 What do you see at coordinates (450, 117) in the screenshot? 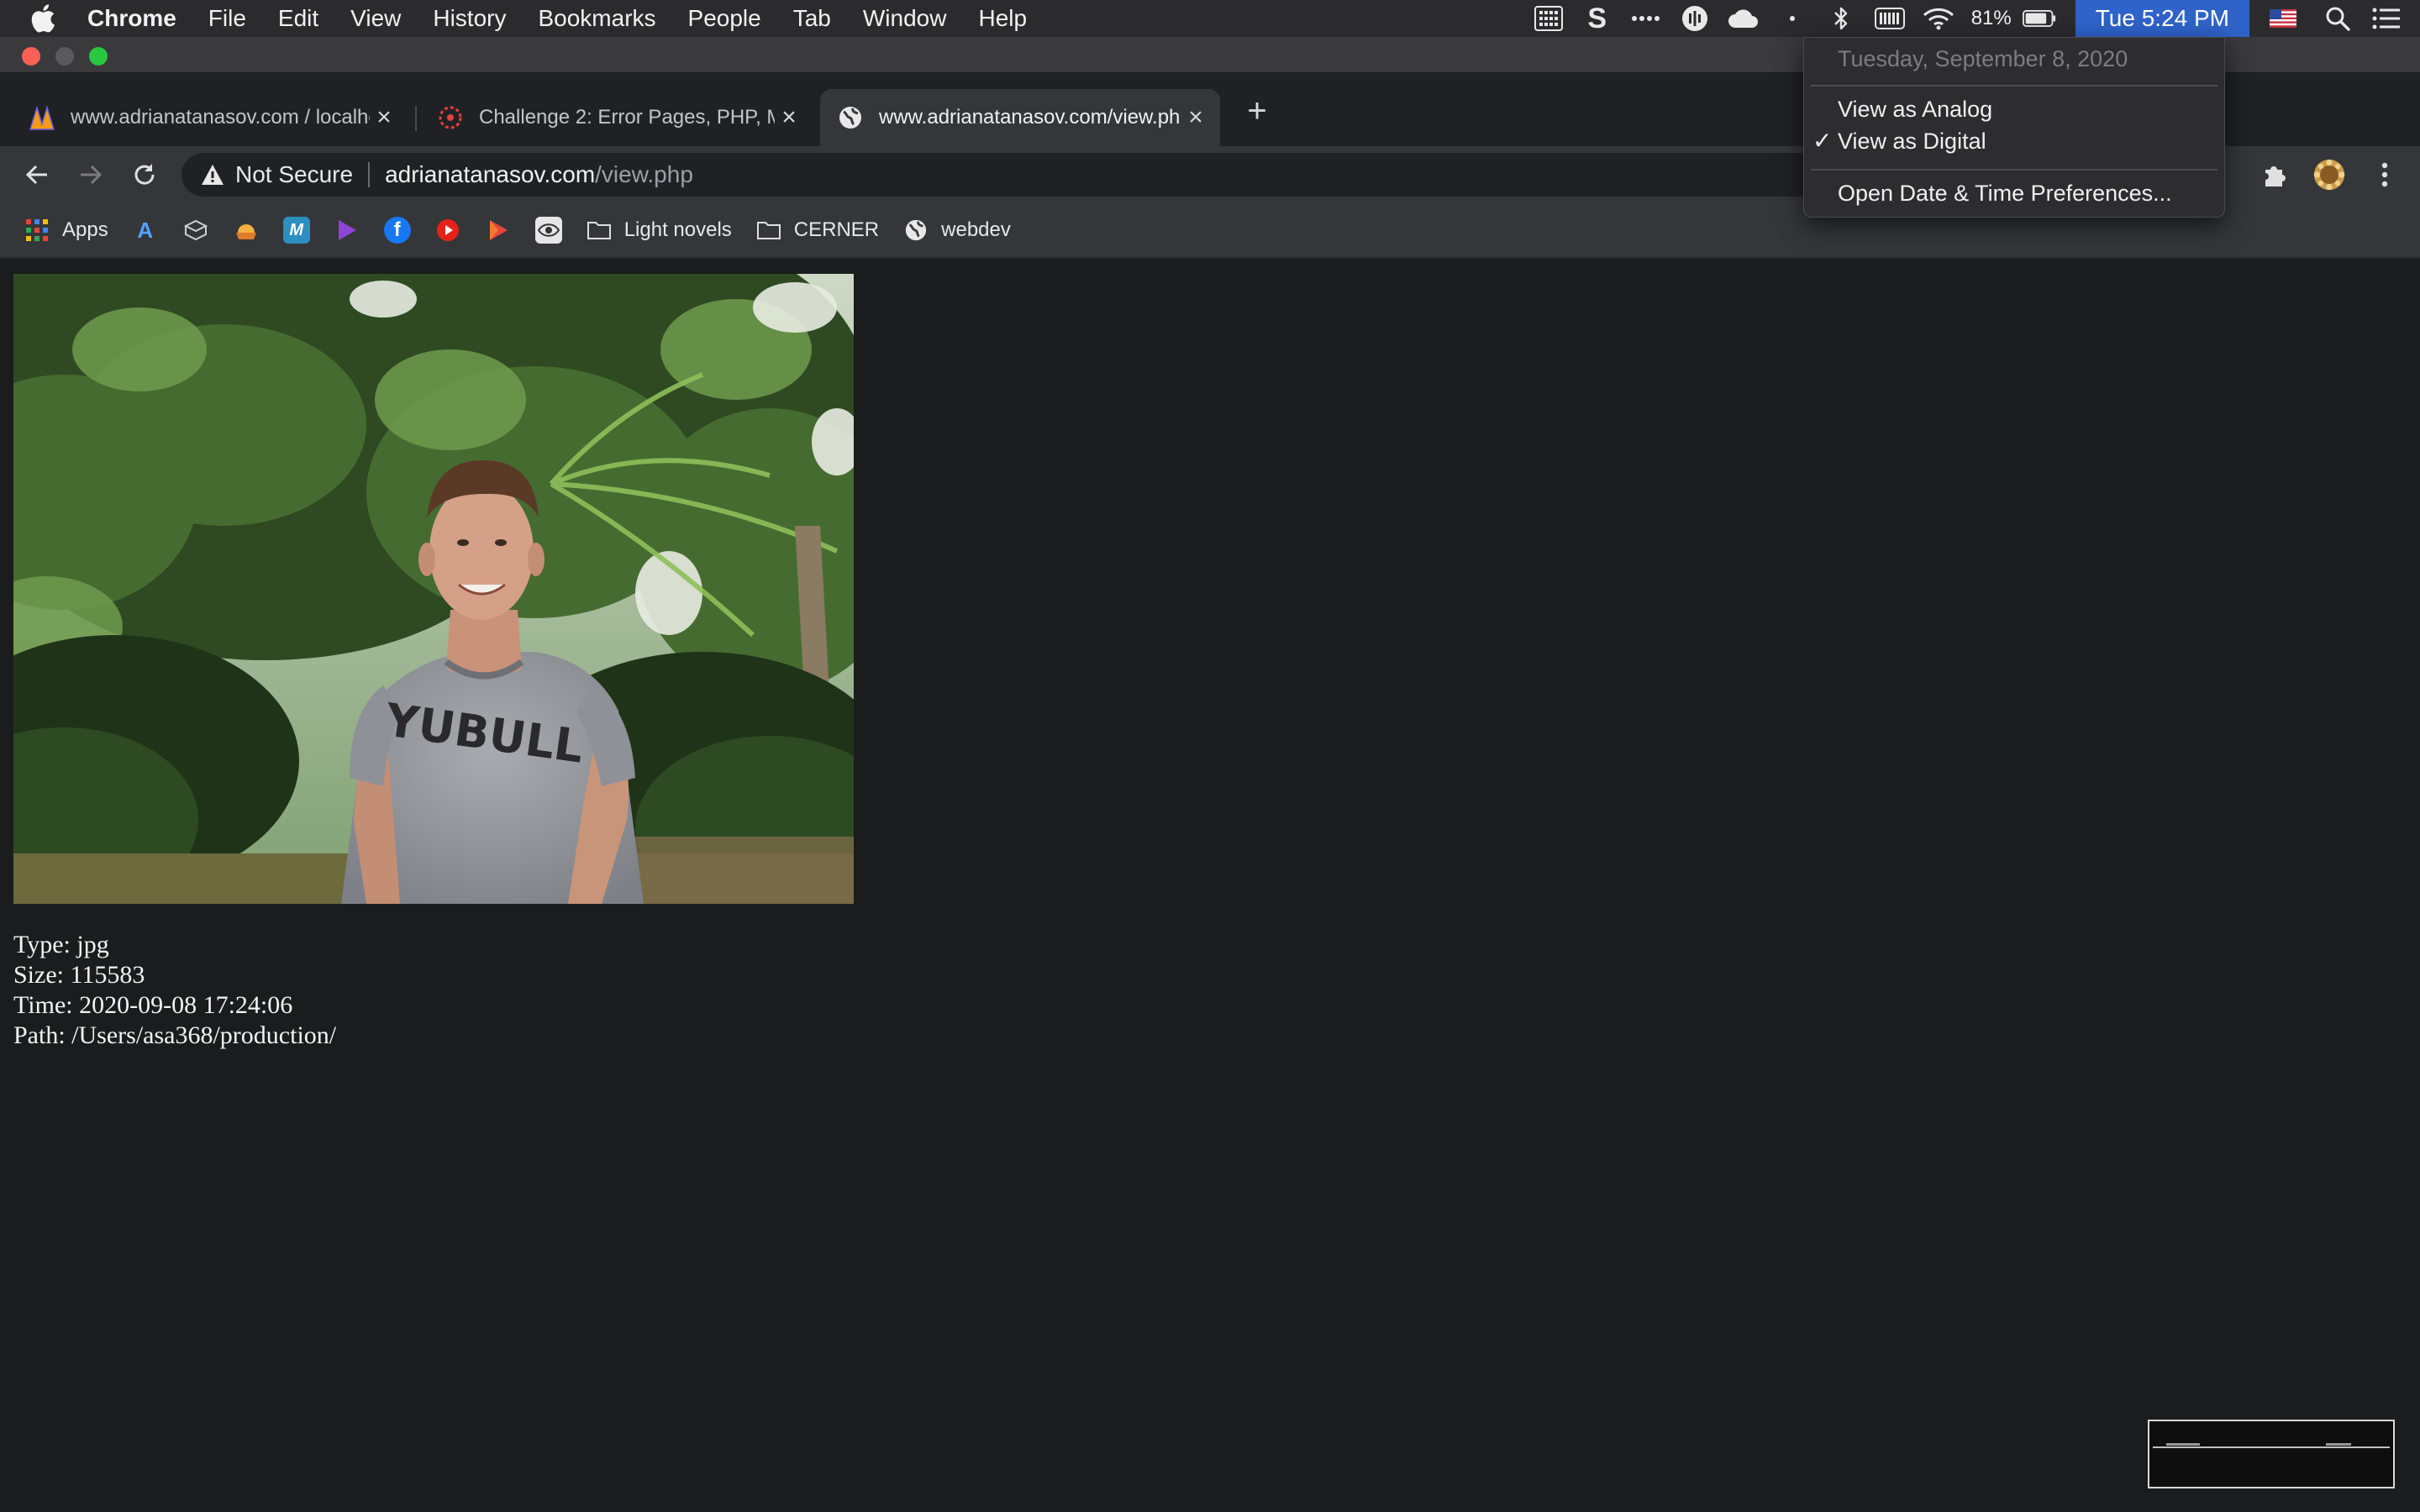
I see `canvas-favicon-icon` at bounding box center [450, 117].